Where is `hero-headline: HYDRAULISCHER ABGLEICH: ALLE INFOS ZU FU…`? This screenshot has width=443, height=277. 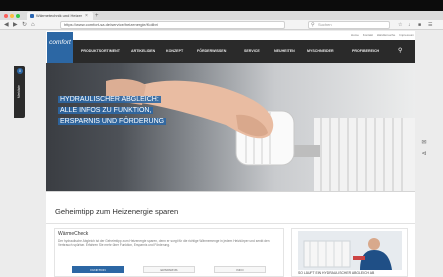 hero-headline: HYDRAULISCHER ABGLEICH: ALLE INFOS ZU FU… is located at coordinates (120, 110).